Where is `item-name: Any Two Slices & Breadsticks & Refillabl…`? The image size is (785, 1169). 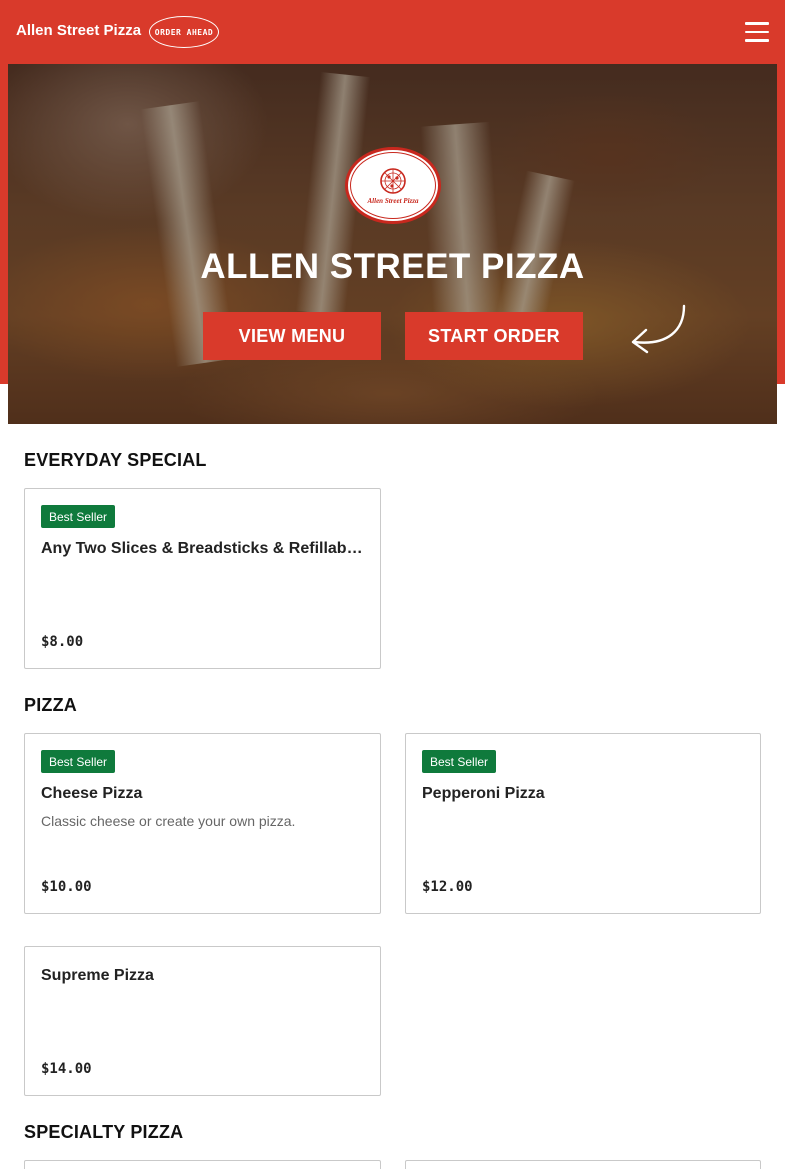 item-name: Any Two Slices & Breadsticks & Refillabl… is located at coordinates (202, 548).